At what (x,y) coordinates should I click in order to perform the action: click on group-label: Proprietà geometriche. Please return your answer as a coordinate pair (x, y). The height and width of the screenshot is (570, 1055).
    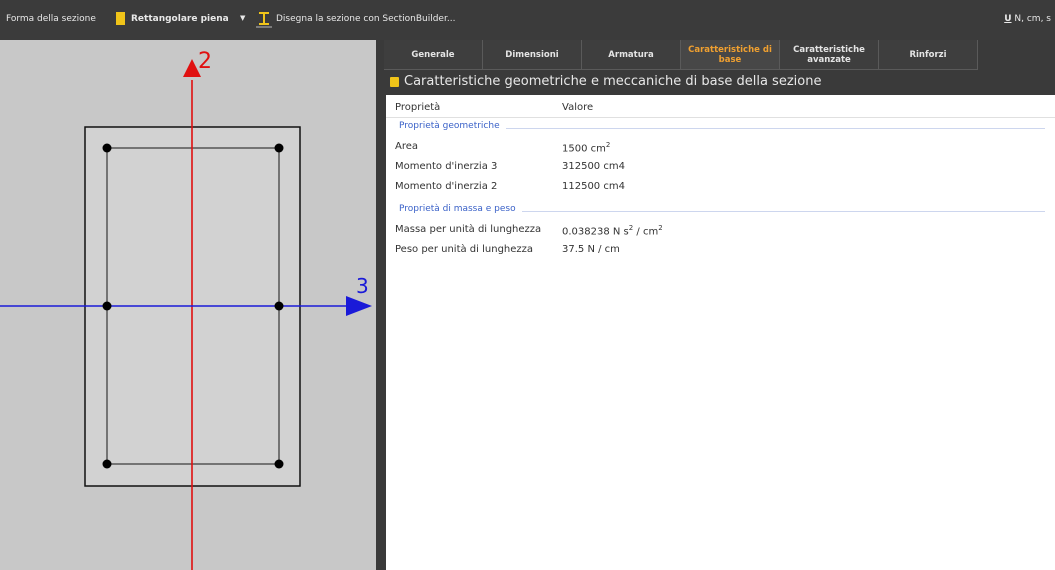
    Looking at the image, I should click on (452, 126).